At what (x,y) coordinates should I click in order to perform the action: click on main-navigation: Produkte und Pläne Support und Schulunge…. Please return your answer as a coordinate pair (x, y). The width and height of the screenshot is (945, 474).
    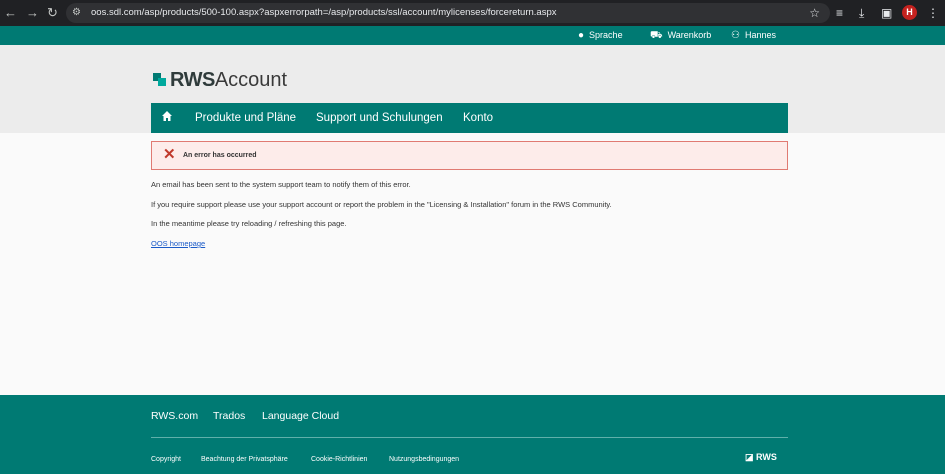
    Looking at the image, I should click on (469, 118).